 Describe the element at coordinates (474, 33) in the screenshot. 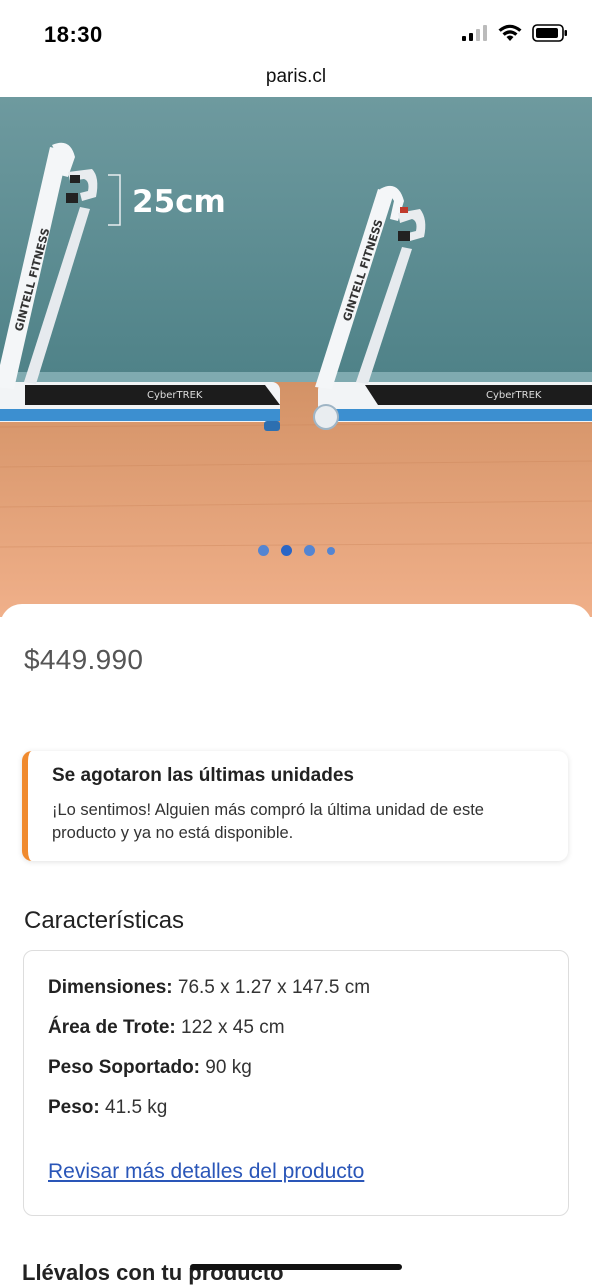

I see `signal-icon` at that location.